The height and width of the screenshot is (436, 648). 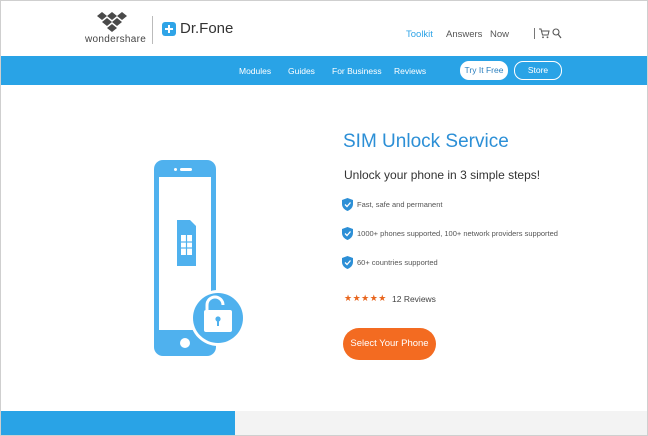 I want to click on reviews-link: 12 Reviews, so click(x=414, y=299).